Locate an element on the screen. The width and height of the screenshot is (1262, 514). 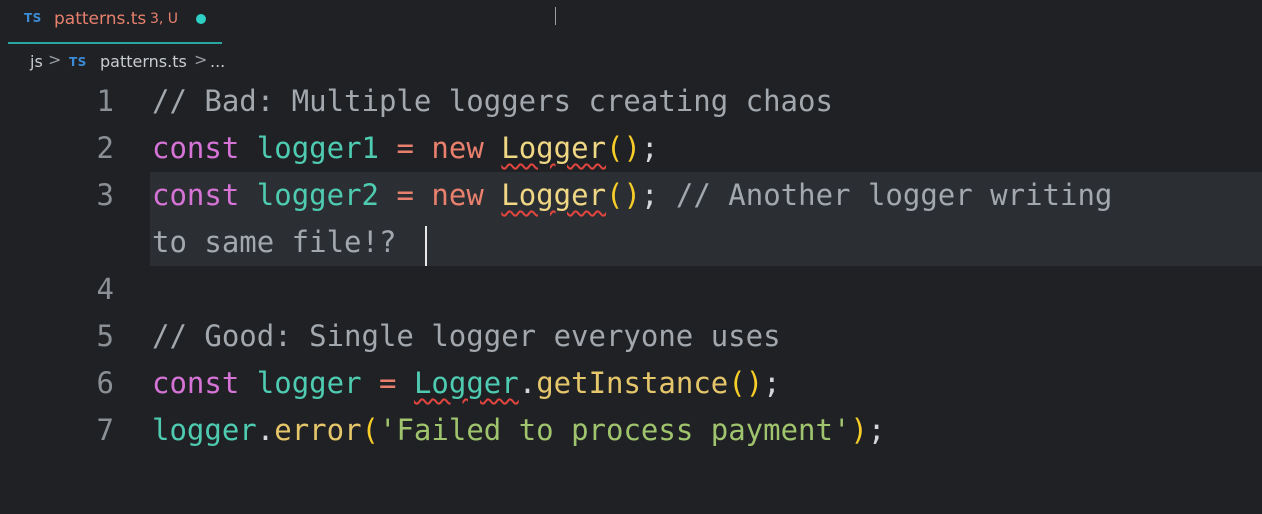
code-line-1: // Bad: Multiple loggers creating chaos is located at coordinates (492, 101).